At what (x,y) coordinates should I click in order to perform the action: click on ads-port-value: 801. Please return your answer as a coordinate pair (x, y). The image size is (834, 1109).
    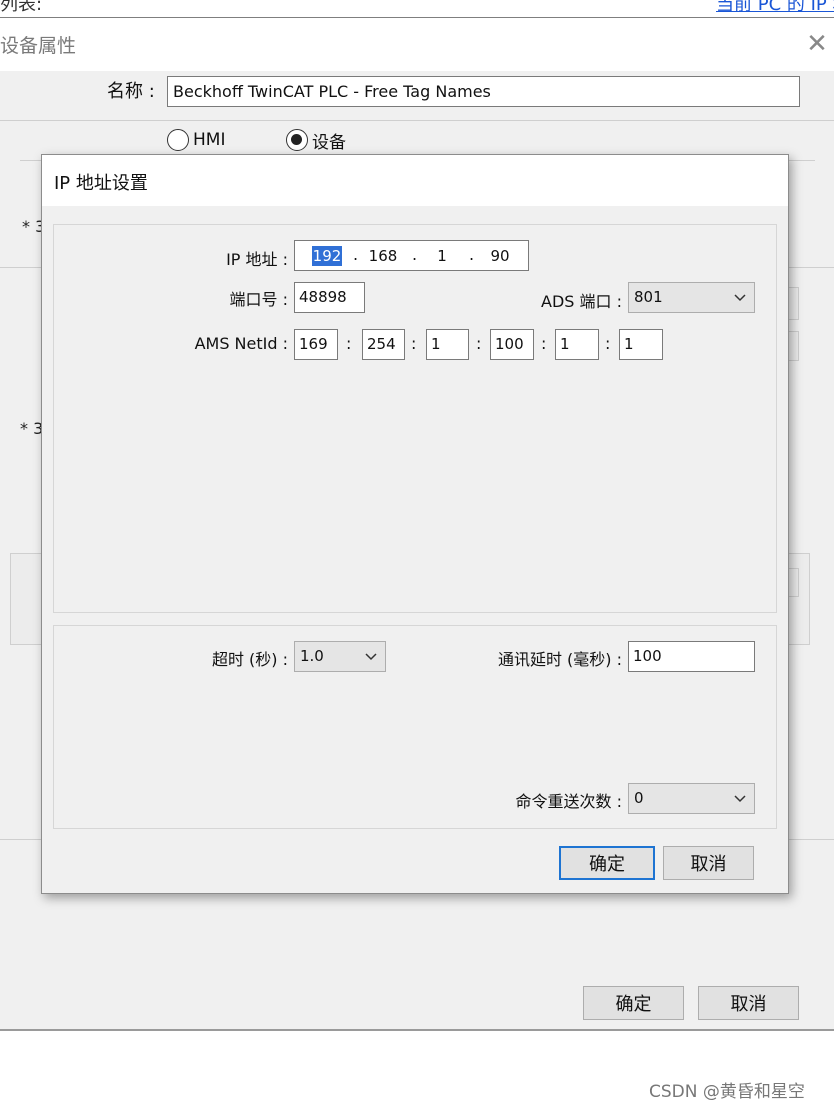
    Looking at the image, I should click on (648, 297).